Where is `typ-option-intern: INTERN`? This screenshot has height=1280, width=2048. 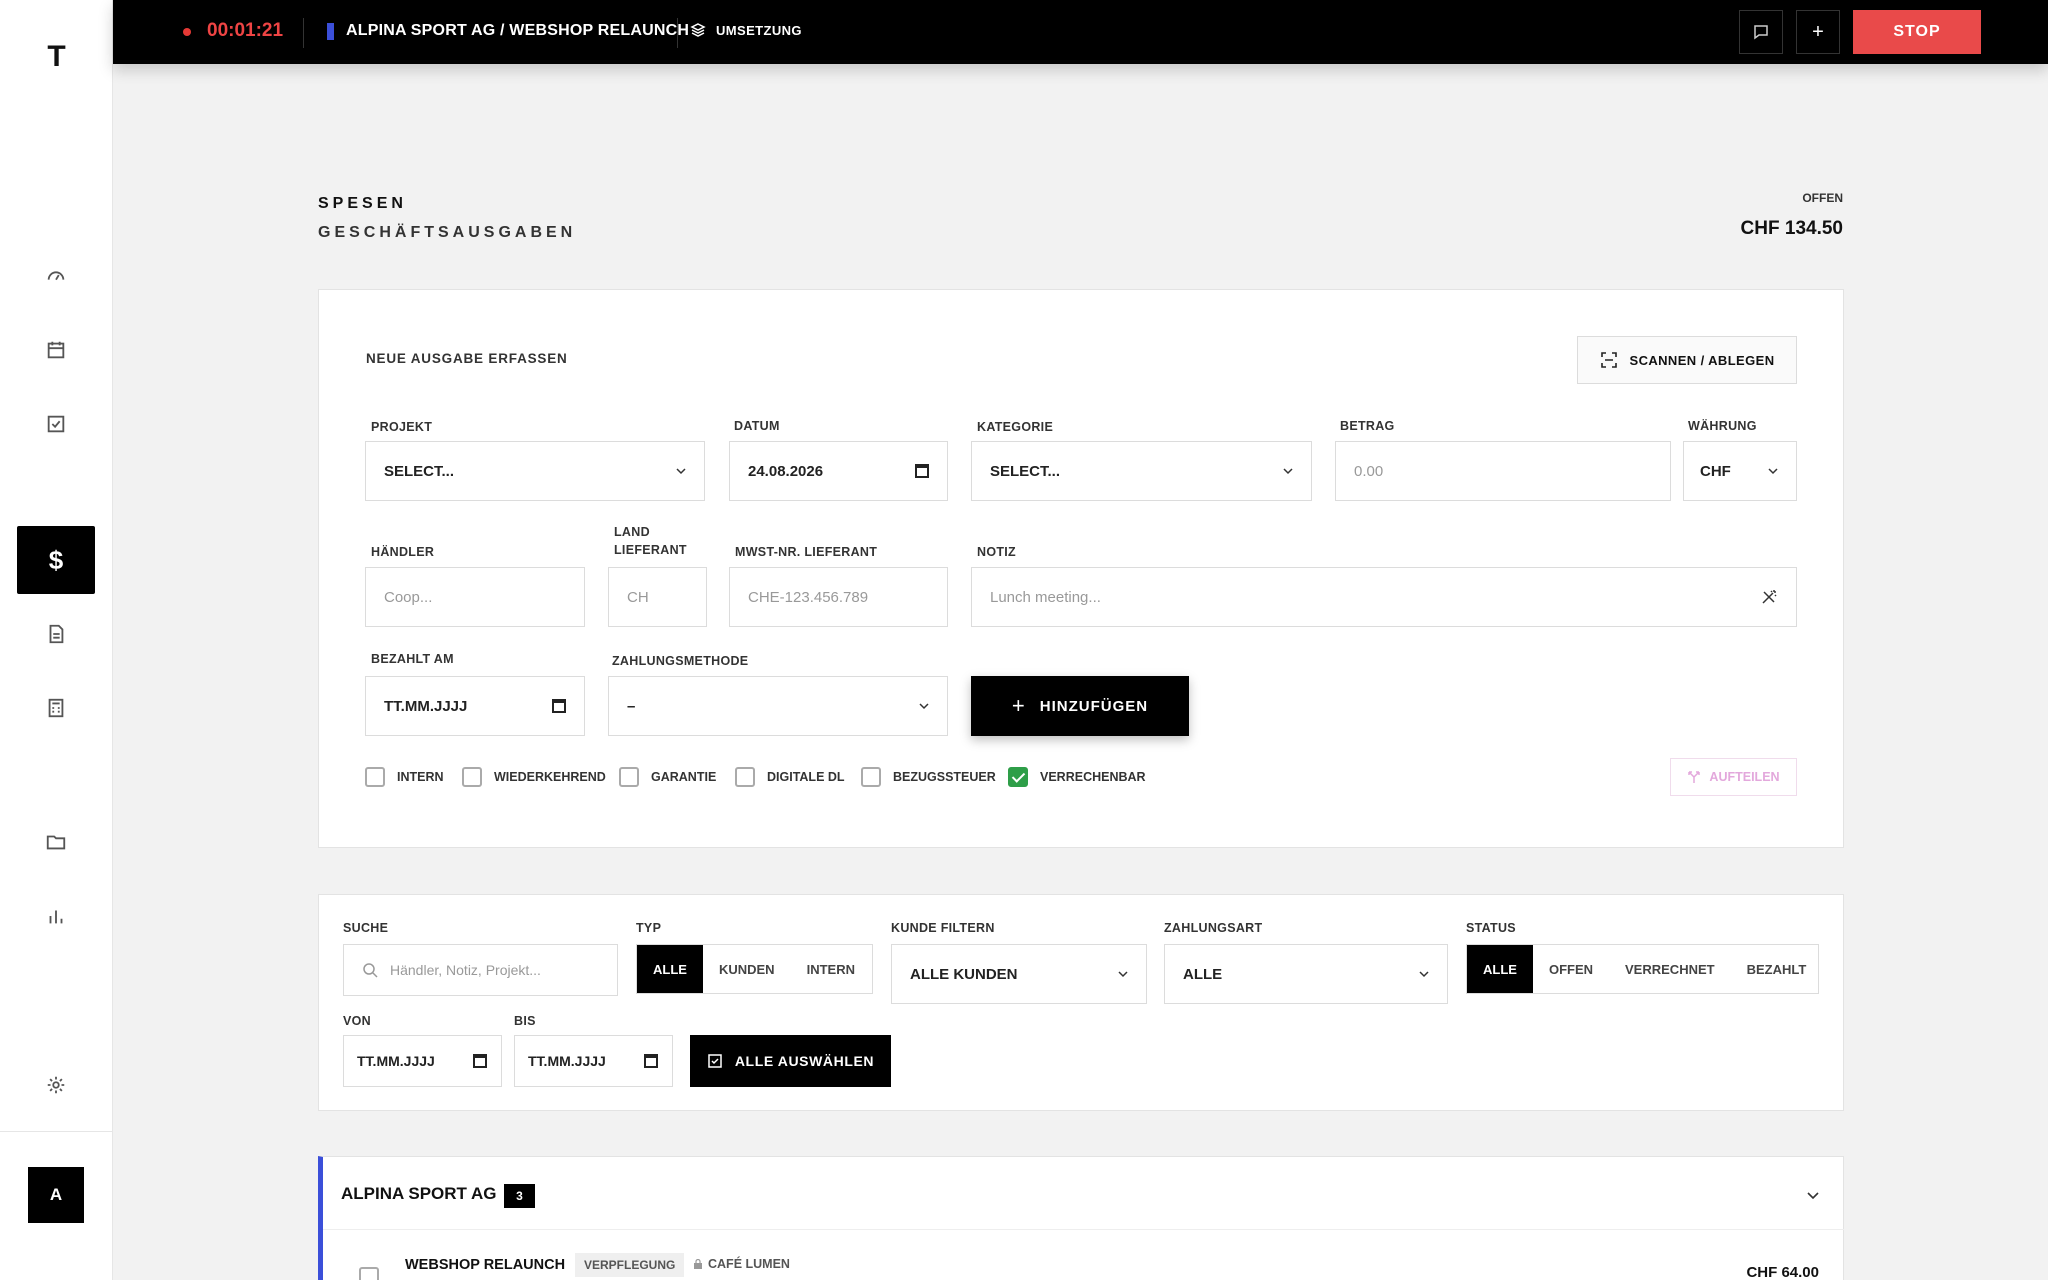
typ-option-intern: INTERN is located at coordinates (831, 969).